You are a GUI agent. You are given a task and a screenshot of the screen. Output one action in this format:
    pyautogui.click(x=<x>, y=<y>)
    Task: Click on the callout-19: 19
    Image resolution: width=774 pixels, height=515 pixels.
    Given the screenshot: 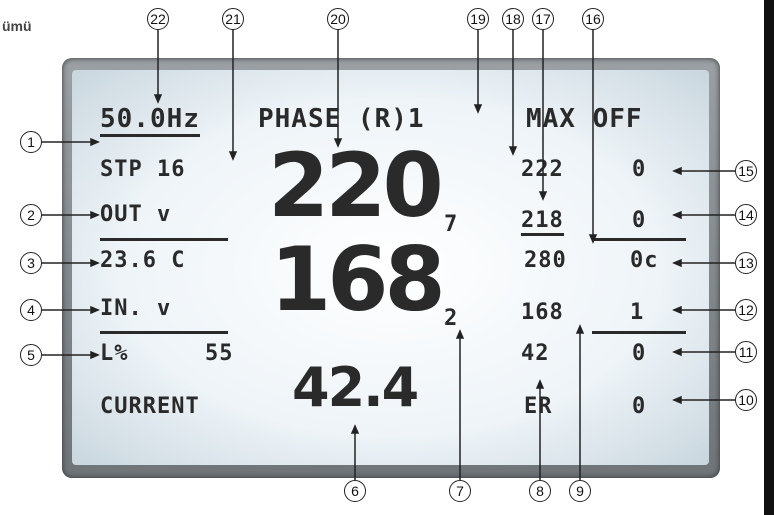 What is the action you would take?
    pyautogui.click(x=478, y=19)
    